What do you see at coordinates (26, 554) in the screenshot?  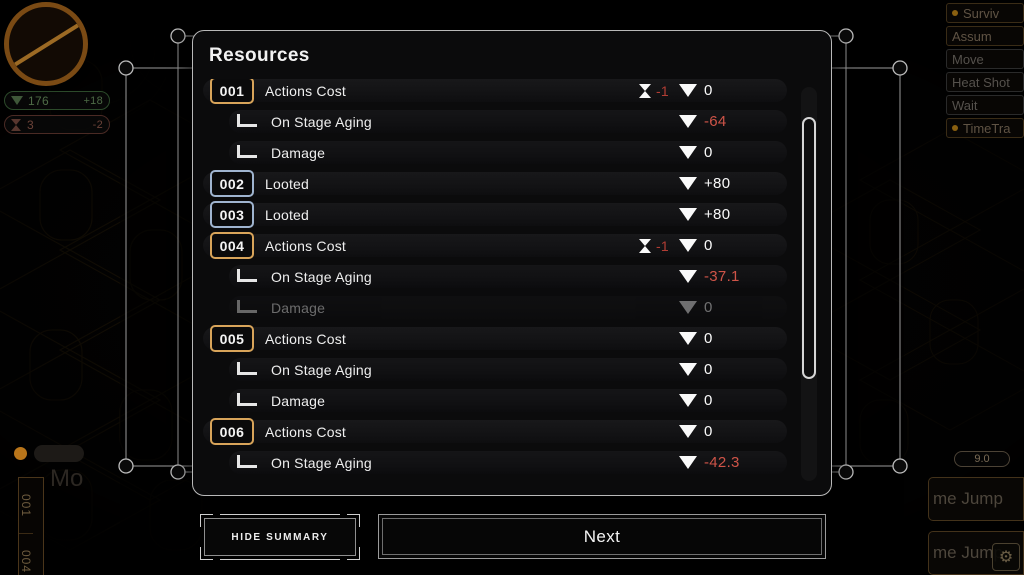 I see `timeline-node: 004` at bounding box center [26, 554].